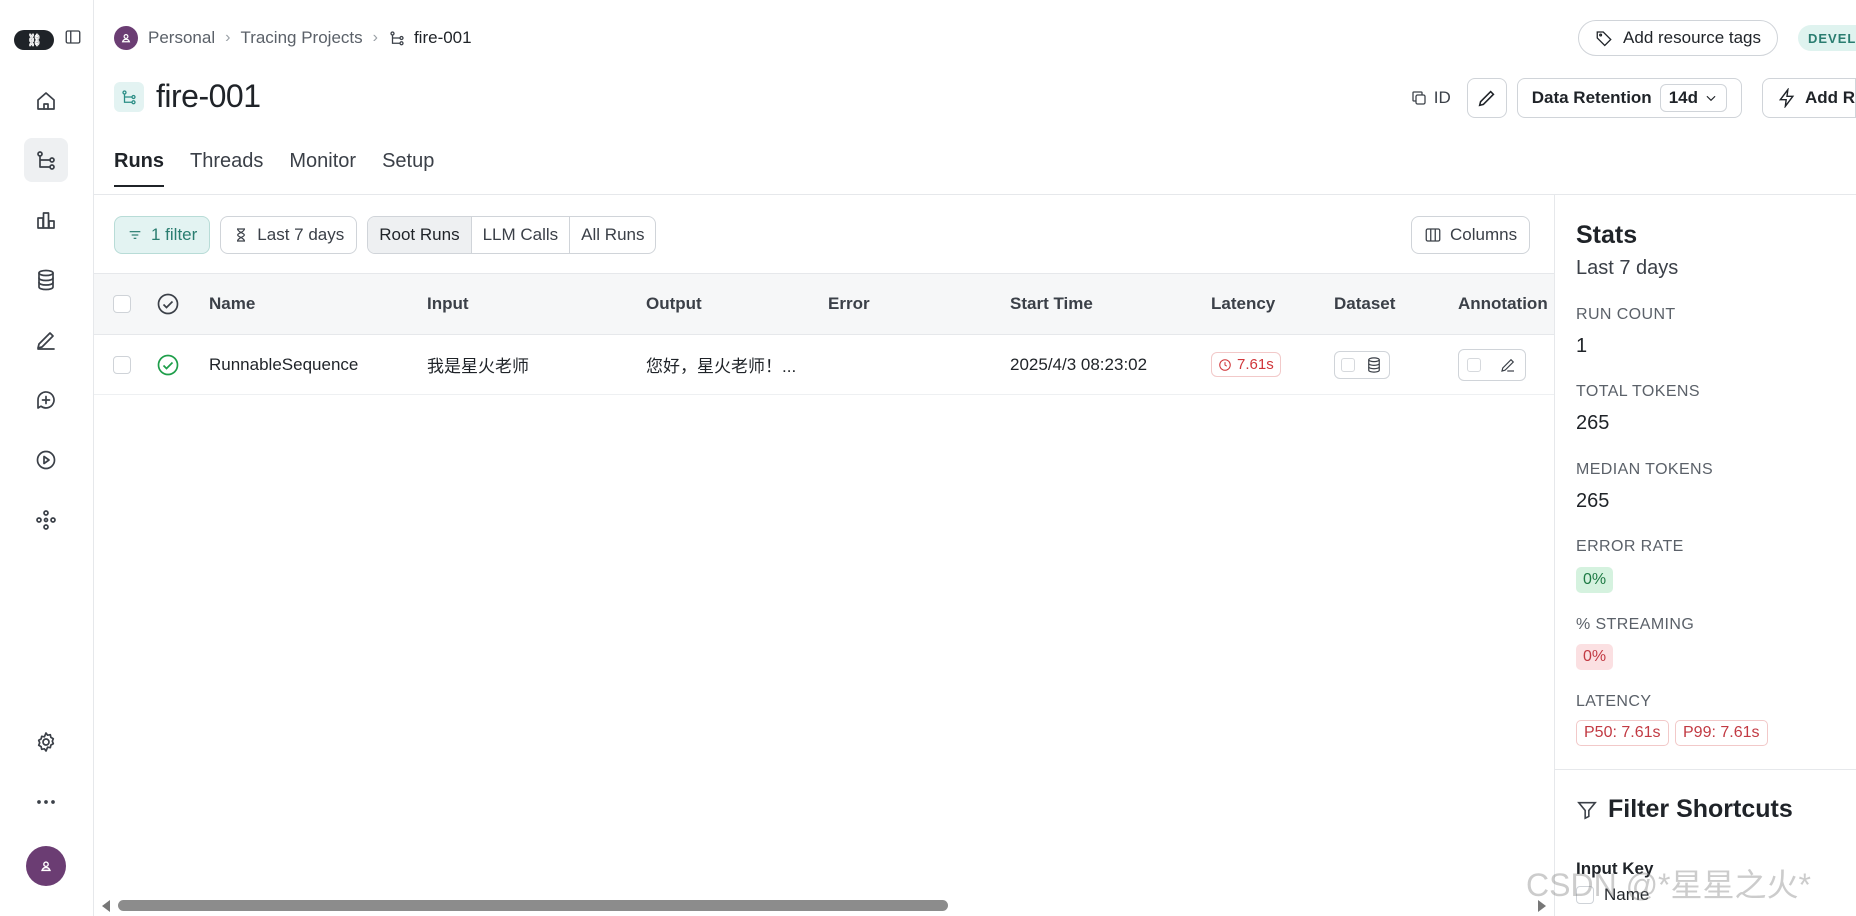  What do you see at coordinates (1348, 364) in the screenshot?
I see `dataset-checkbox` at bounding box center [1348, 364].